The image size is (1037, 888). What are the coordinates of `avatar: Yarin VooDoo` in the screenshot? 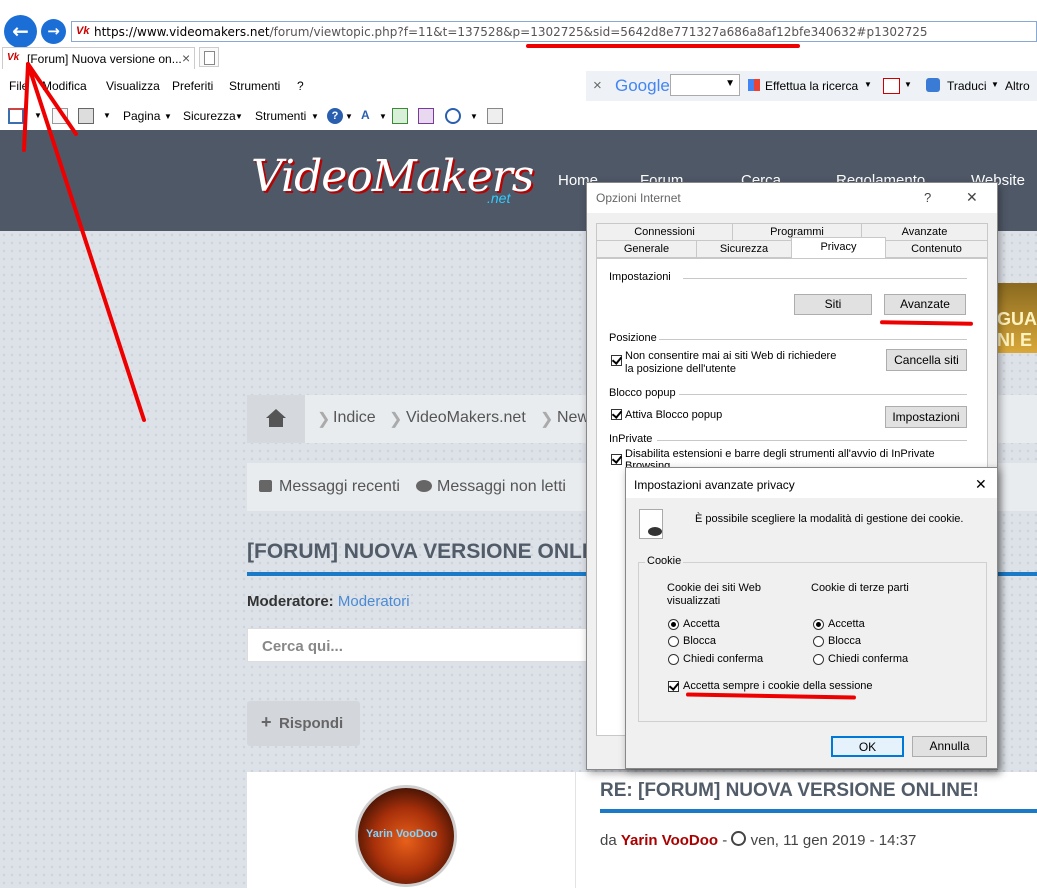 It's located at (406, 836).